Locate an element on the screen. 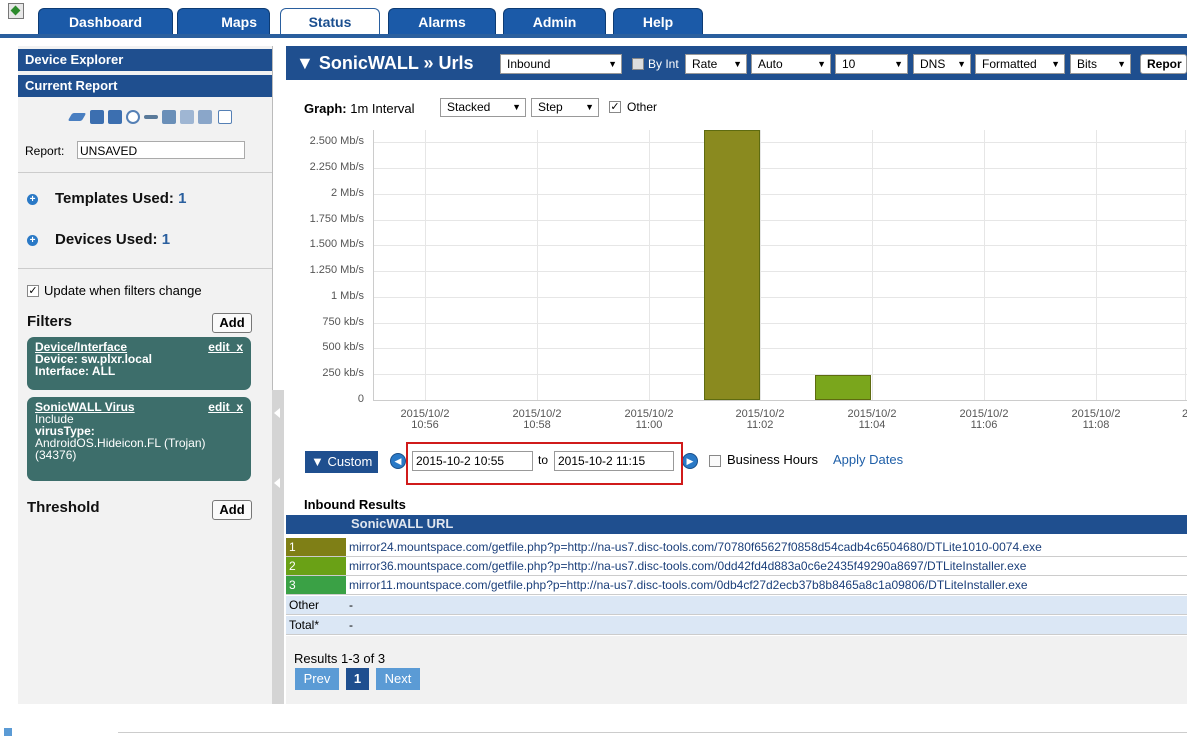 The width and height of the screenshot is (1187, 736). total-label: Total* is located at coordinates (304, 625).